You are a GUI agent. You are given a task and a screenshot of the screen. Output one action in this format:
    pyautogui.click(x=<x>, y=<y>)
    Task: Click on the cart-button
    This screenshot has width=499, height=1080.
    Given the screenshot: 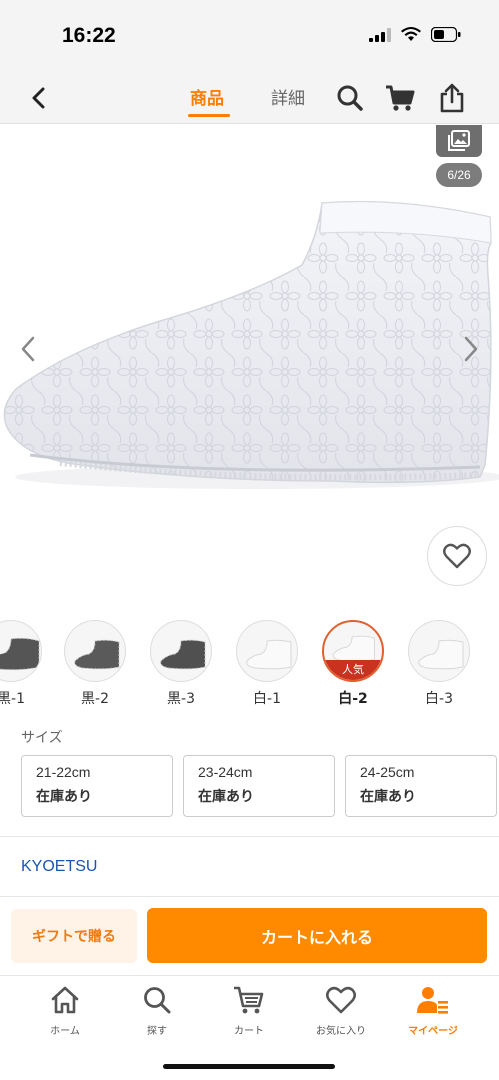 What is the action you would take?
    pyautogui.click(x=400, y=98)
    